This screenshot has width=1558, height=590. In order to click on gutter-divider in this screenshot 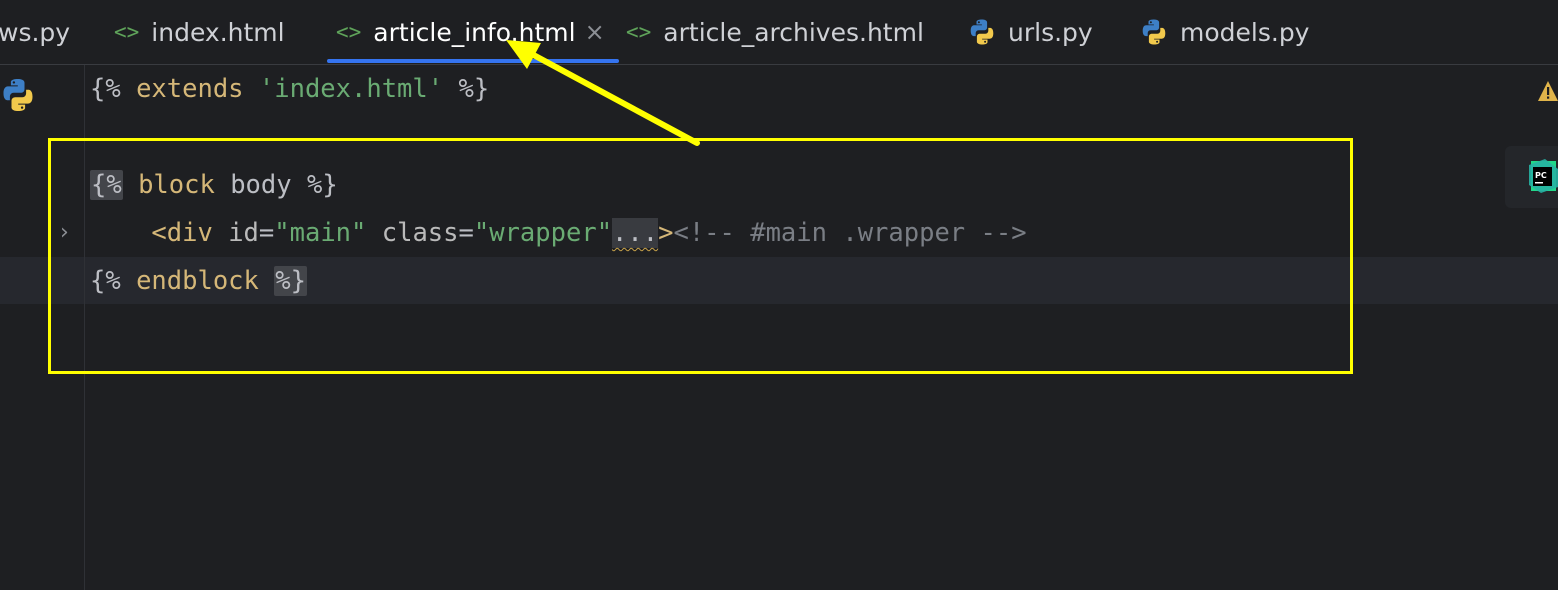, I will do `click(84, 327)`.